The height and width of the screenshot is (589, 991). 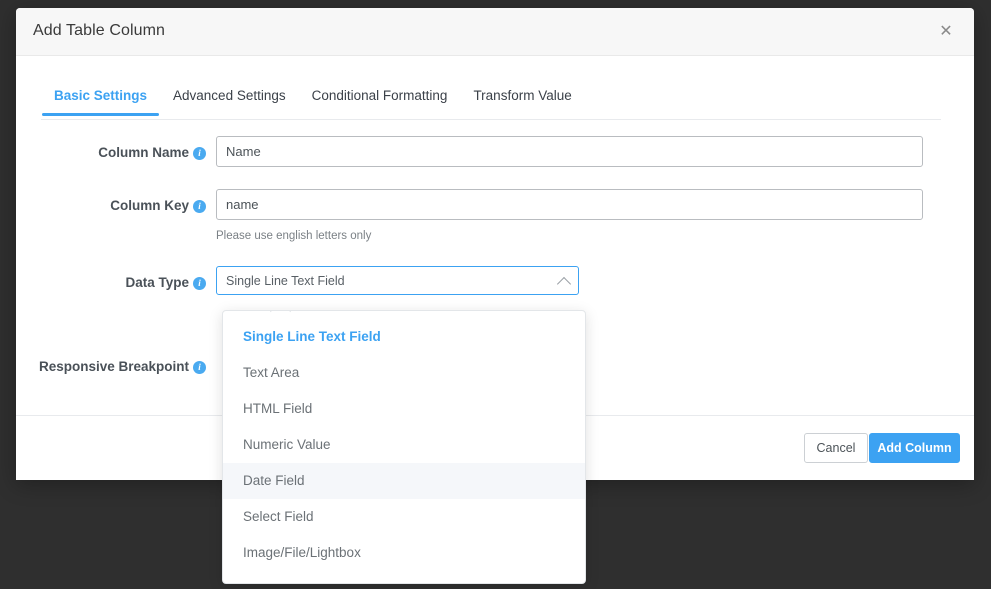 I want to click on dropdown-option-image-file-lightbox: Image/File/Lightbox, so click(x=404, y=553).